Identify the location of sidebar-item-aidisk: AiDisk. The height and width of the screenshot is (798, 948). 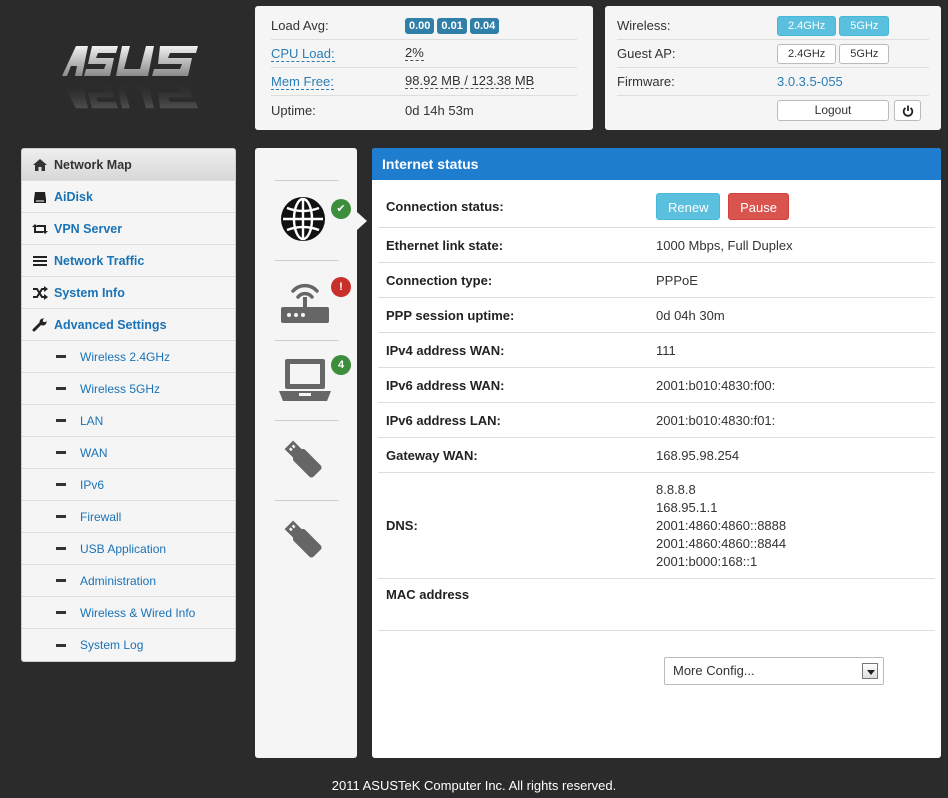
(128, 197).